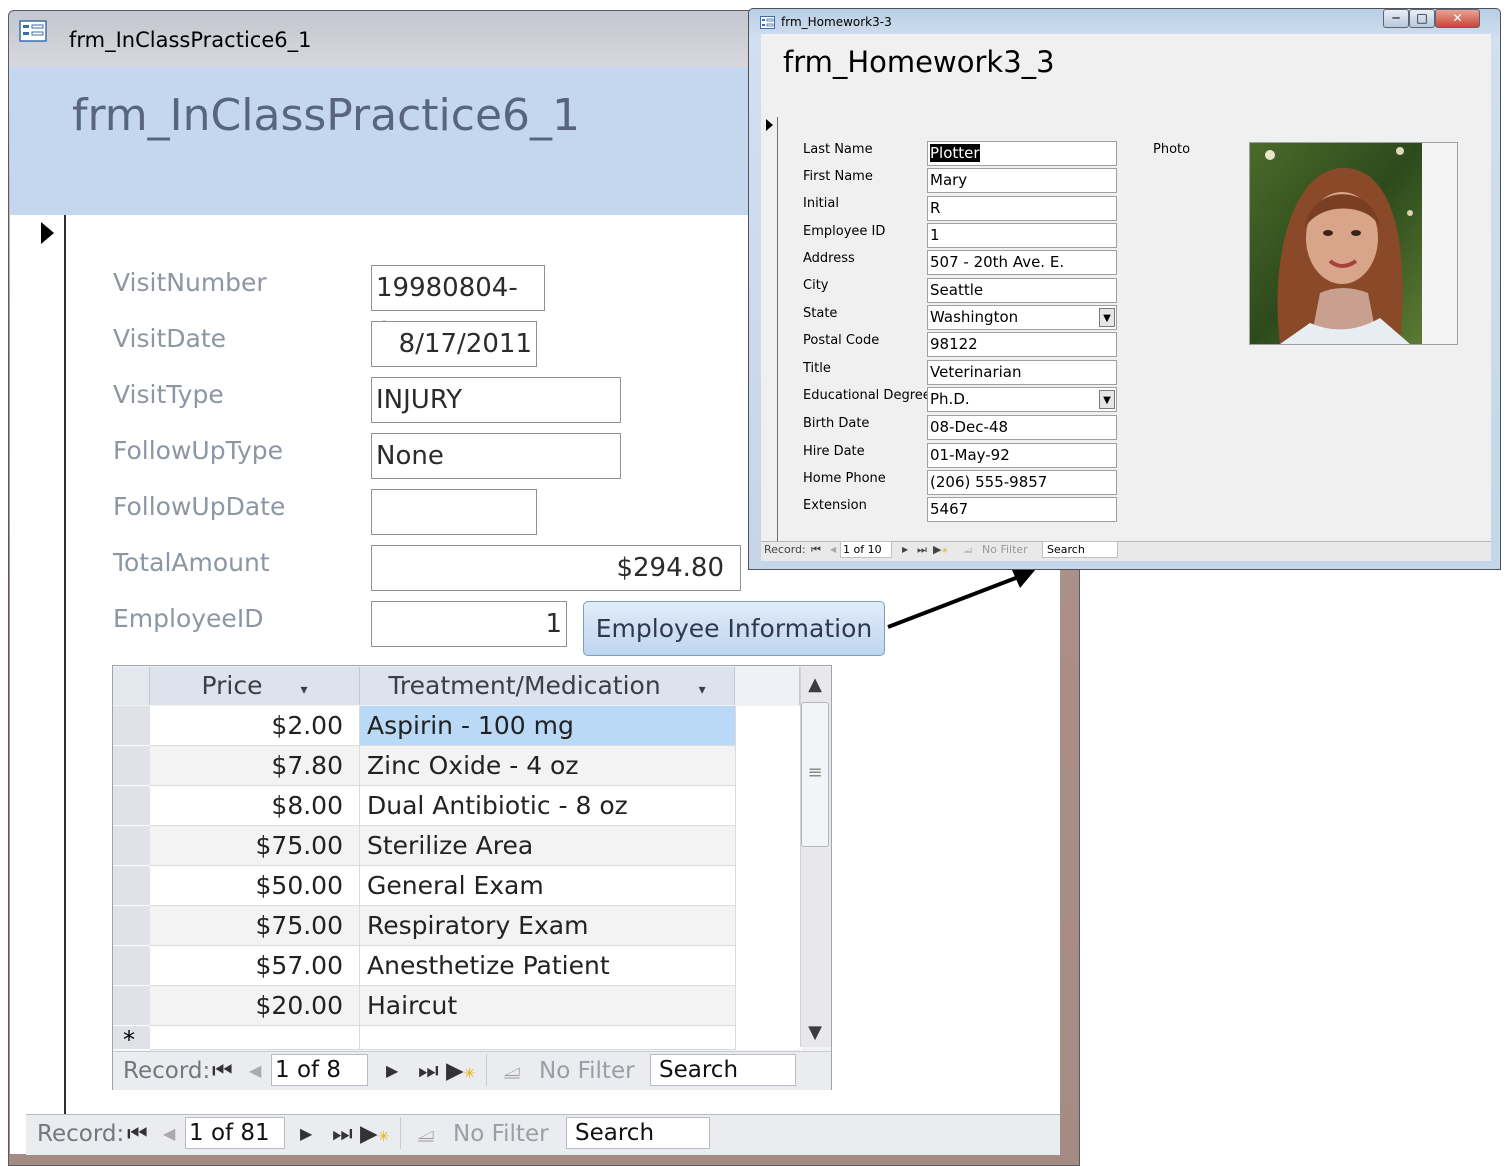 The width and height of the screenshot is (1505, 1166). I want to click on search-box: Search, so click(638, 1133).